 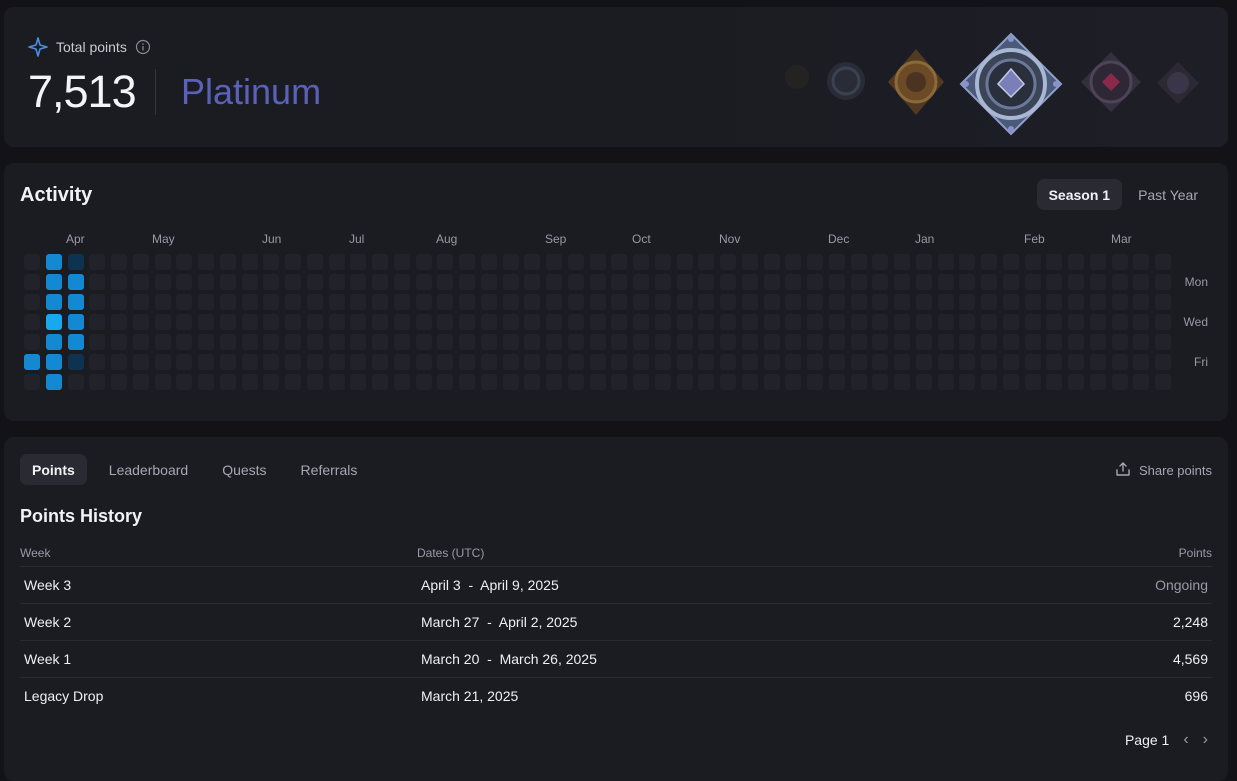 What do you see at coordinates (1168, 194) in the screenshot?
I see `range-past-year-button: Past Year` at bounding box center [1168, 194].